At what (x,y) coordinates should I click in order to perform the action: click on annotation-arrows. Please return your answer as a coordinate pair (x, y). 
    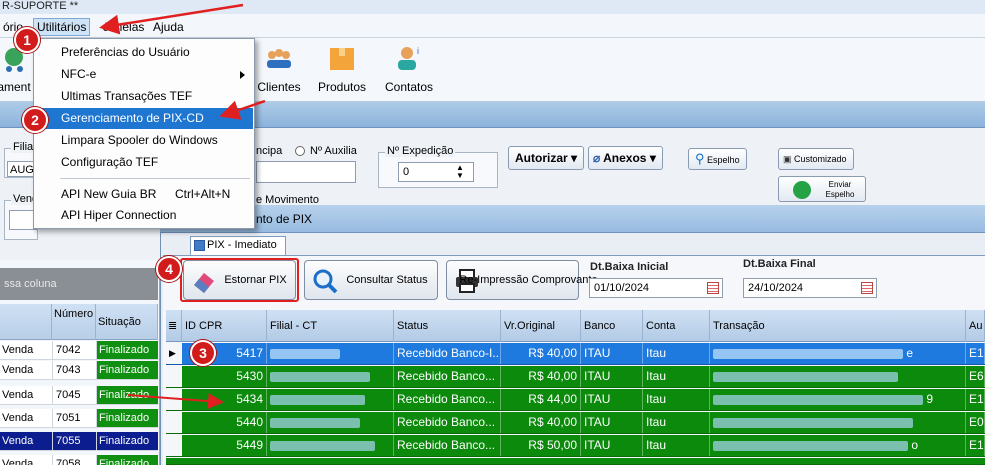
    Looking at the image, I should click on (182, 206).